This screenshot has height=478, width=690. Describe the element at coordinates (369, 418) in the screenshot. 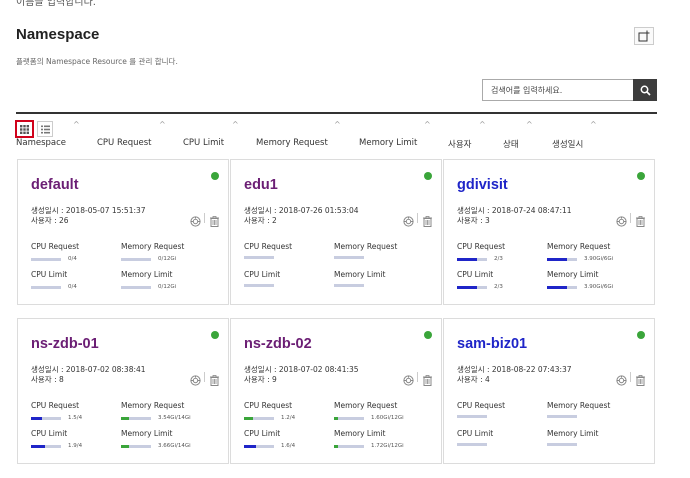

I see `metric-bar: 1.60Gi/12Gi` at that location.